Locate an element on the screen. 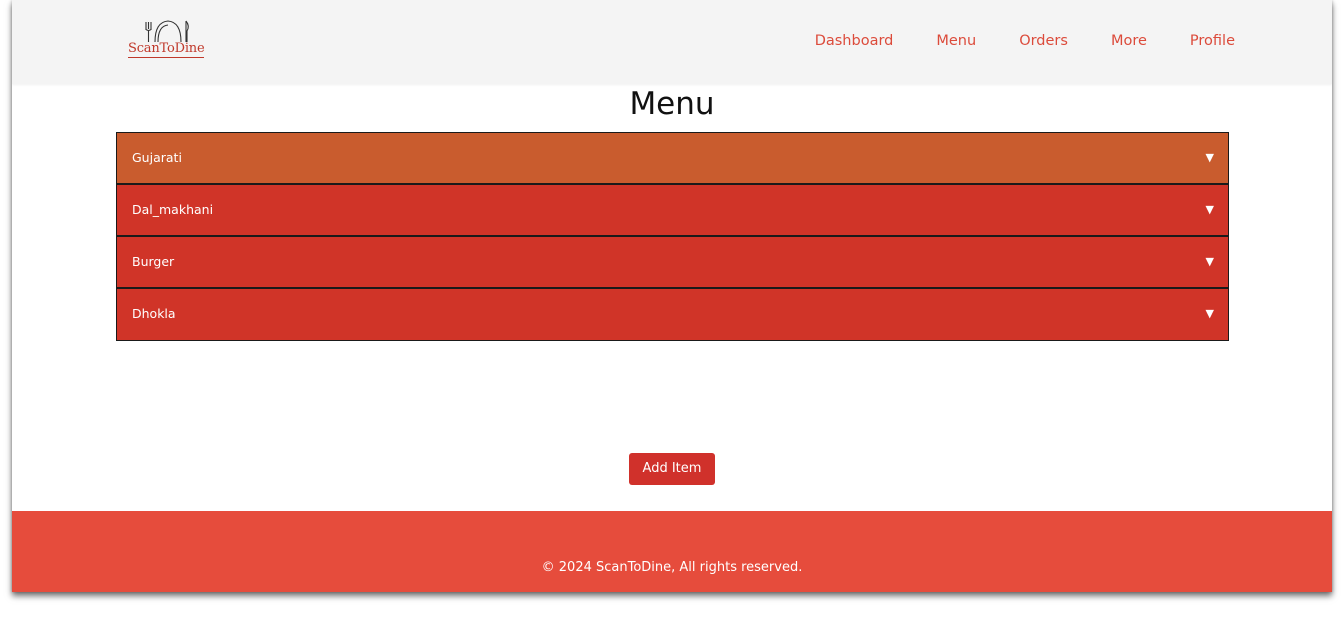  nav-menu: Menu is located at coordinates (956, 41).